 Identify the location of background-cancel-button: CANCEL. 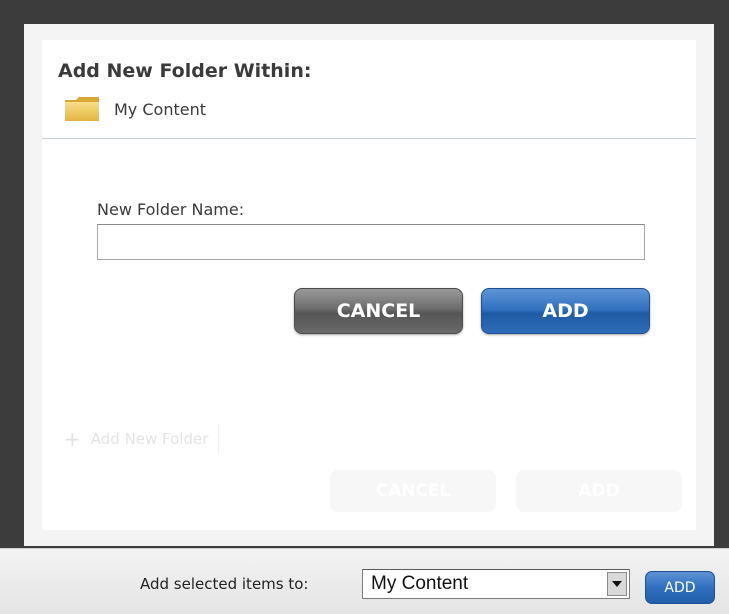
(413, 491).